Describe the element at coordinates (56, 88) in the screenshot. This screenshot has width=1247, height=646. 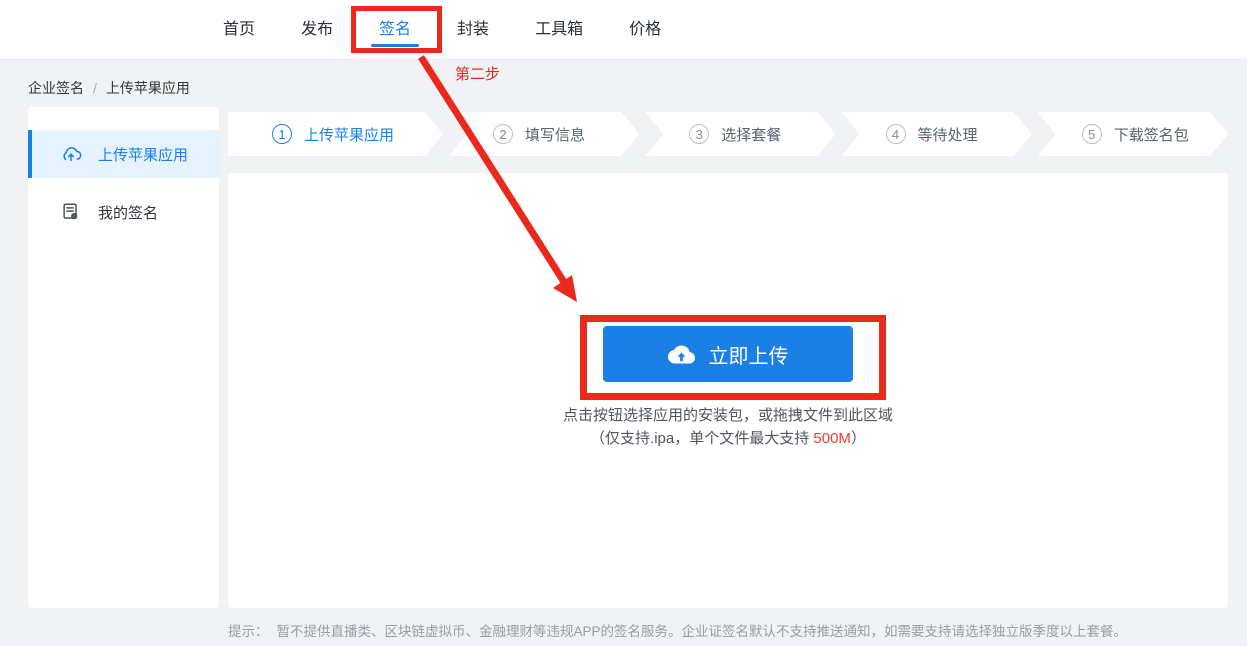
I see `breadcrumb-item-enterprise-sign: 企业签名` at that location.